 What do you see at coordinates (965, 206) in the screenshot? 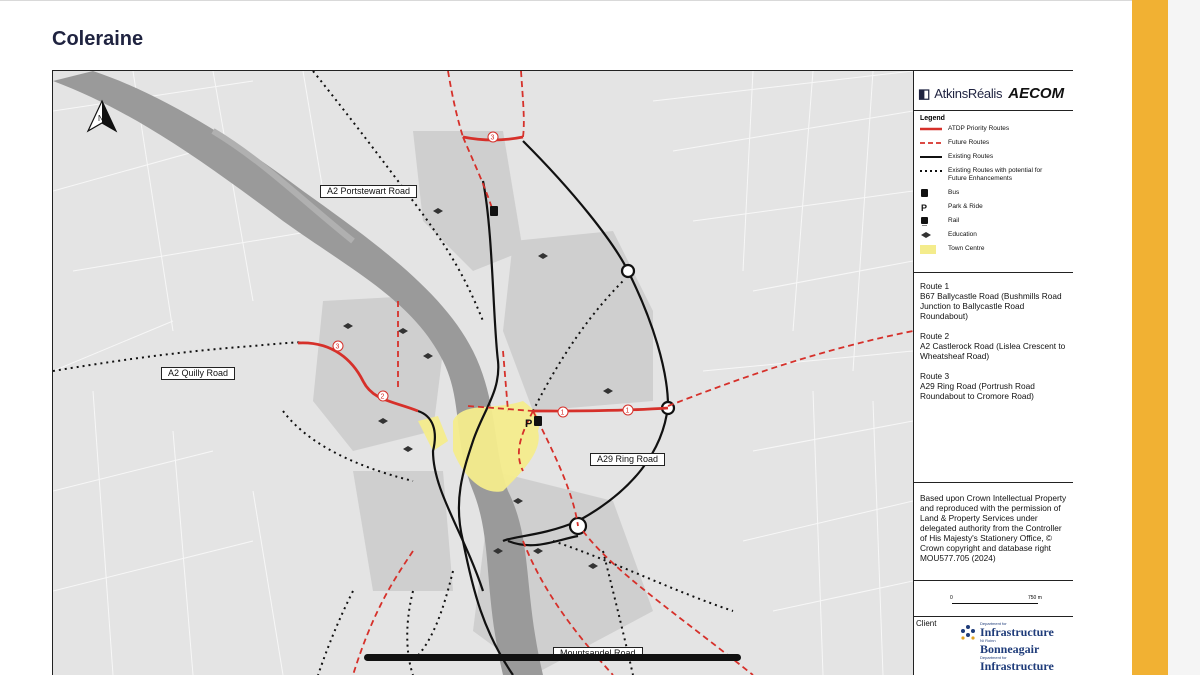
I see `legend-label: Park & Ride` at bounding box center [965, 206].